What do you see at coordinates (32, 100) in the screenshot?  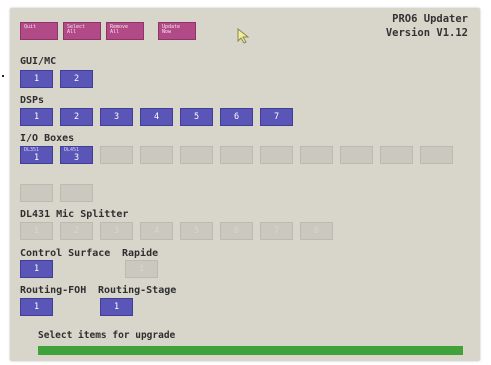 I see `dsps-label: DSPs` at bounding box center [32, 100].